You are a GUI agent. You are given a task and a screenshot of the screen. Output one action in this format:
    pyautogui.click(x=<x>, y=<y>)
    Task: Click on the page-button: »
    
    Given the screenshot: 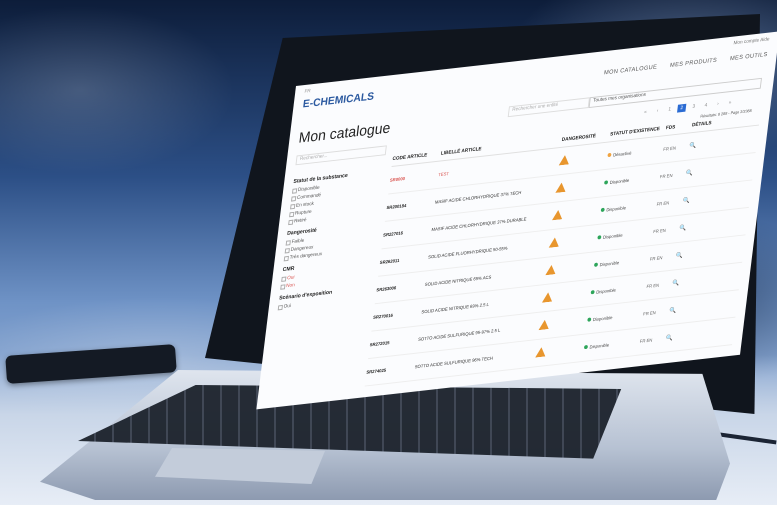 What is the action you would take?
    pyautogui.click(x=729, y=102)
    